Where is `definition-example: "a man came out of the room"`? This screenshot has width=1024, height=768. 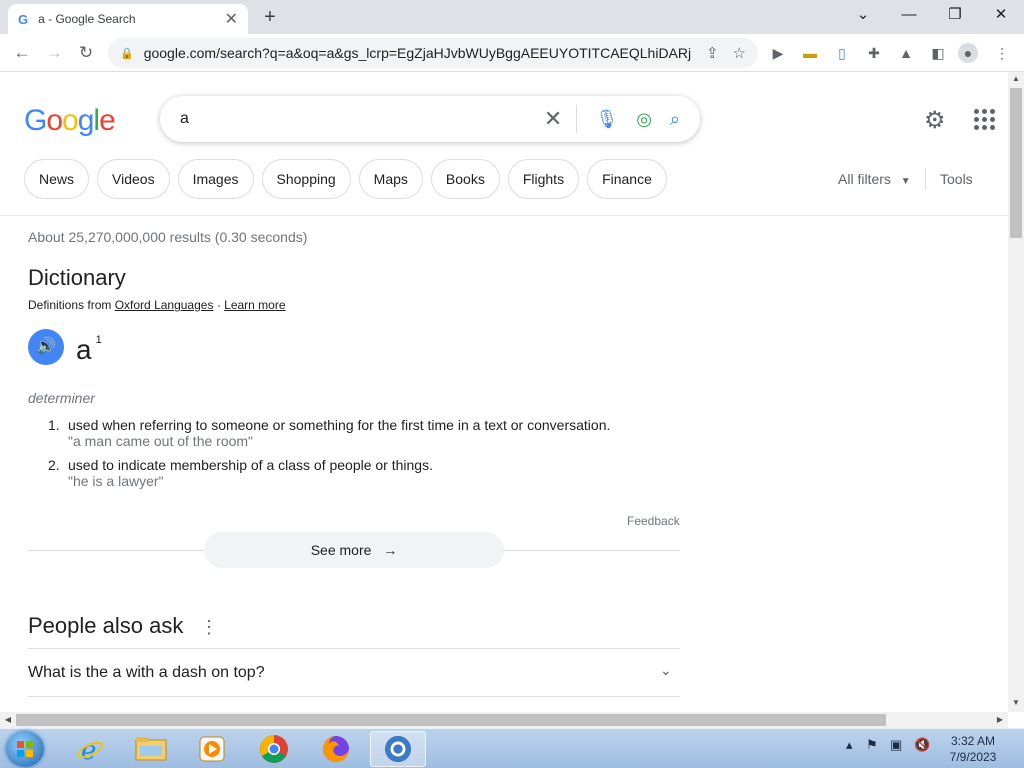
definition-example: "a man came out of the room" is located at coordinates (161, 441).